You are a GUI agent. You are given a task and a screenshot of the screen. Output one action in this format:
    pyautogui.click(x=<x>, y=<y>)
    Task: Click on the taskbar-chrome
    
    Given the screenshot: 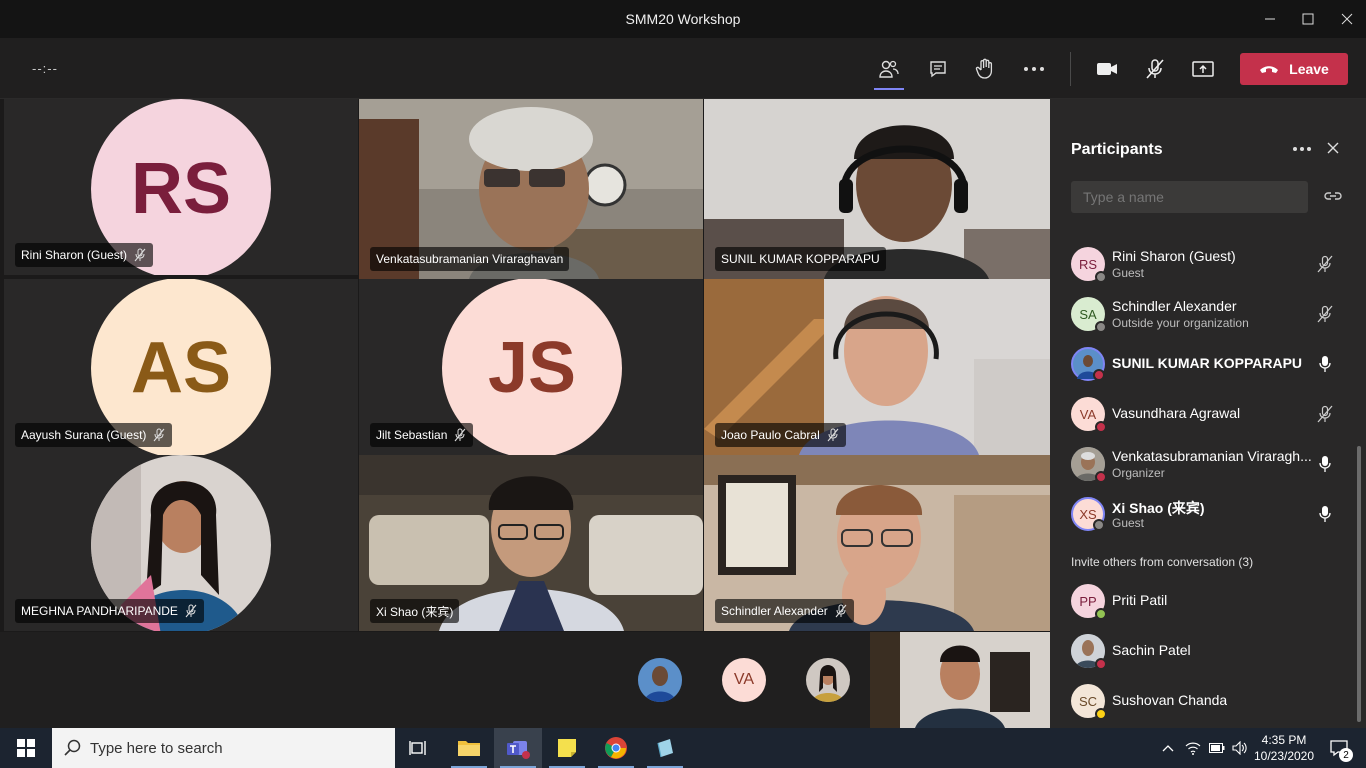 What is the action you would take?
    pyautogui.click(x=616, y=748)
    